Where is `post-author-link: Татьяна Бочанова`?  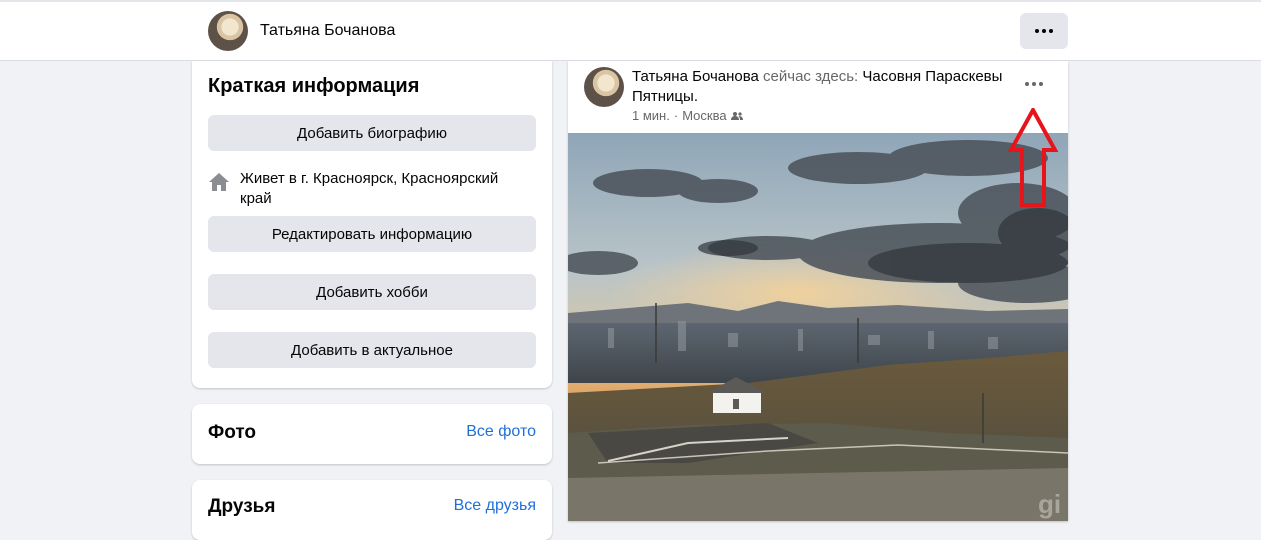 post-author-link: Татьяна Бочанова is located at coordinates (695, 76).